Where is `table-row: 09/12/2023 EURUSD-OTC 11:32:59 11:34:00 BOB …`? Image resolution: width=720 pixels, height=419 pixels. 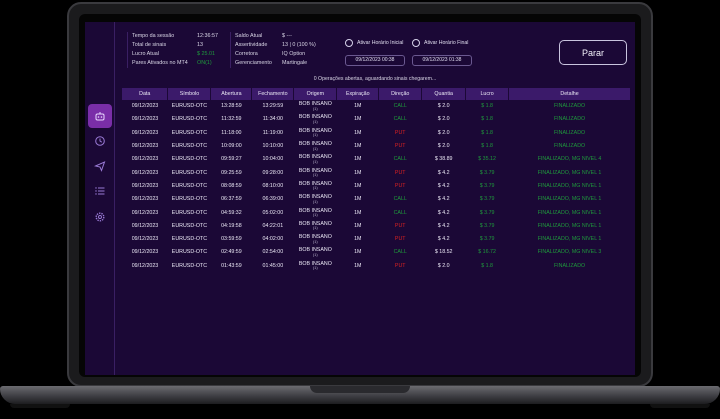
table-row: 09/12/2023 EURUSD-OTC 11:32:59 11:34:00 BOB … is located at coordinates (376, 119).